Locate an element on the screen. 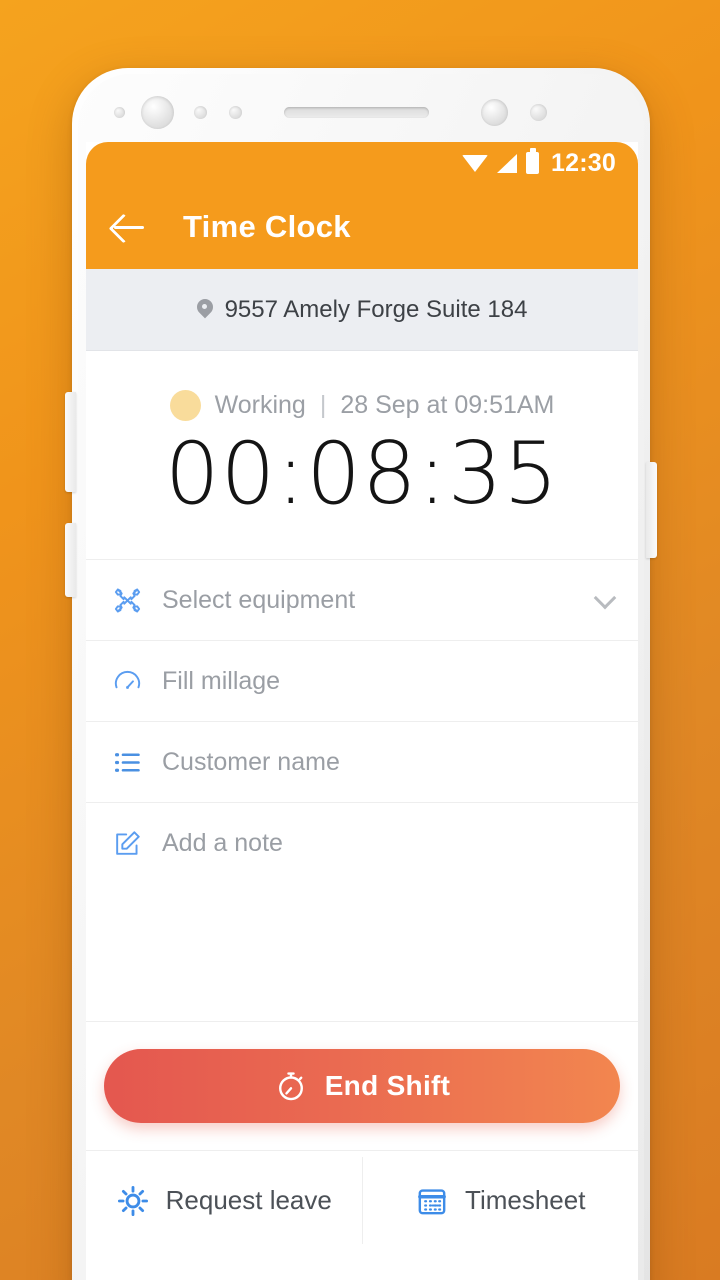 The width and height of the screenshot is (720, 1280). location-bar: 9557 Amely Forge Suite 184 is located at coordinates (362, 310).